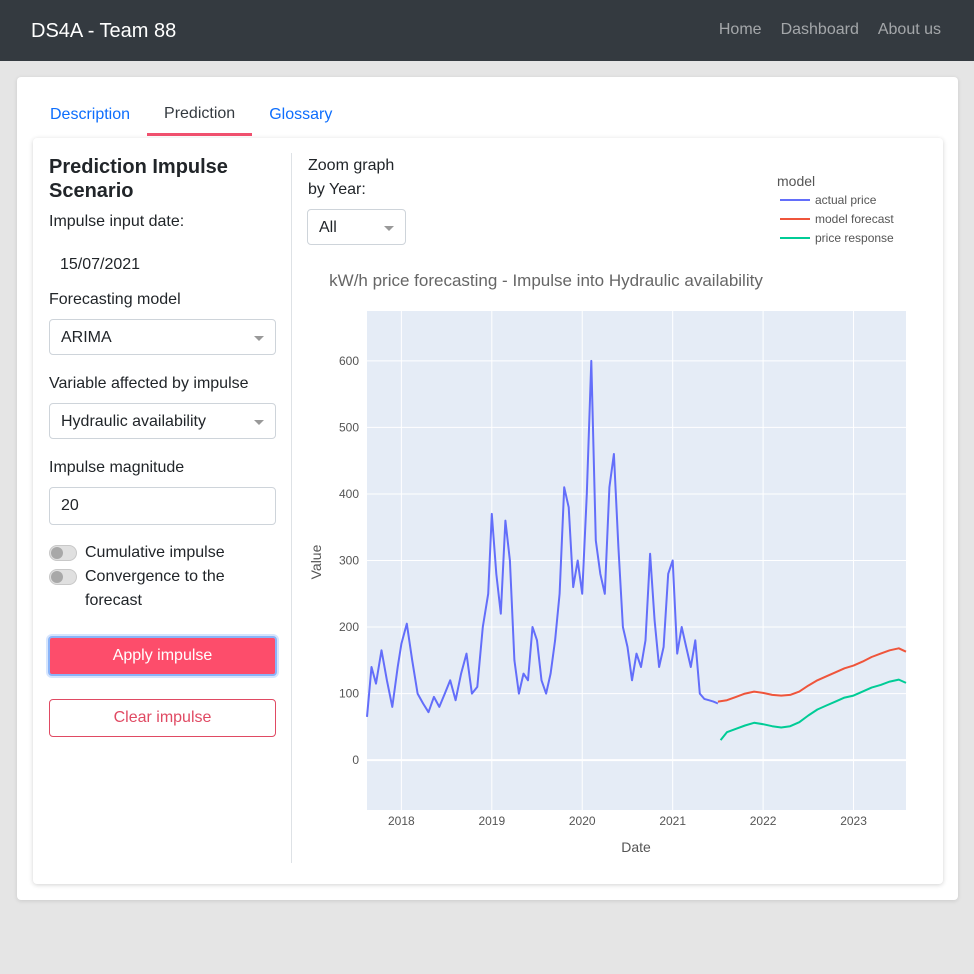 The height and width of the screenshot is (974, 974). Describe the element at coordinates (796, 181) in the screenshot. I see `legend-title: model` at that location.